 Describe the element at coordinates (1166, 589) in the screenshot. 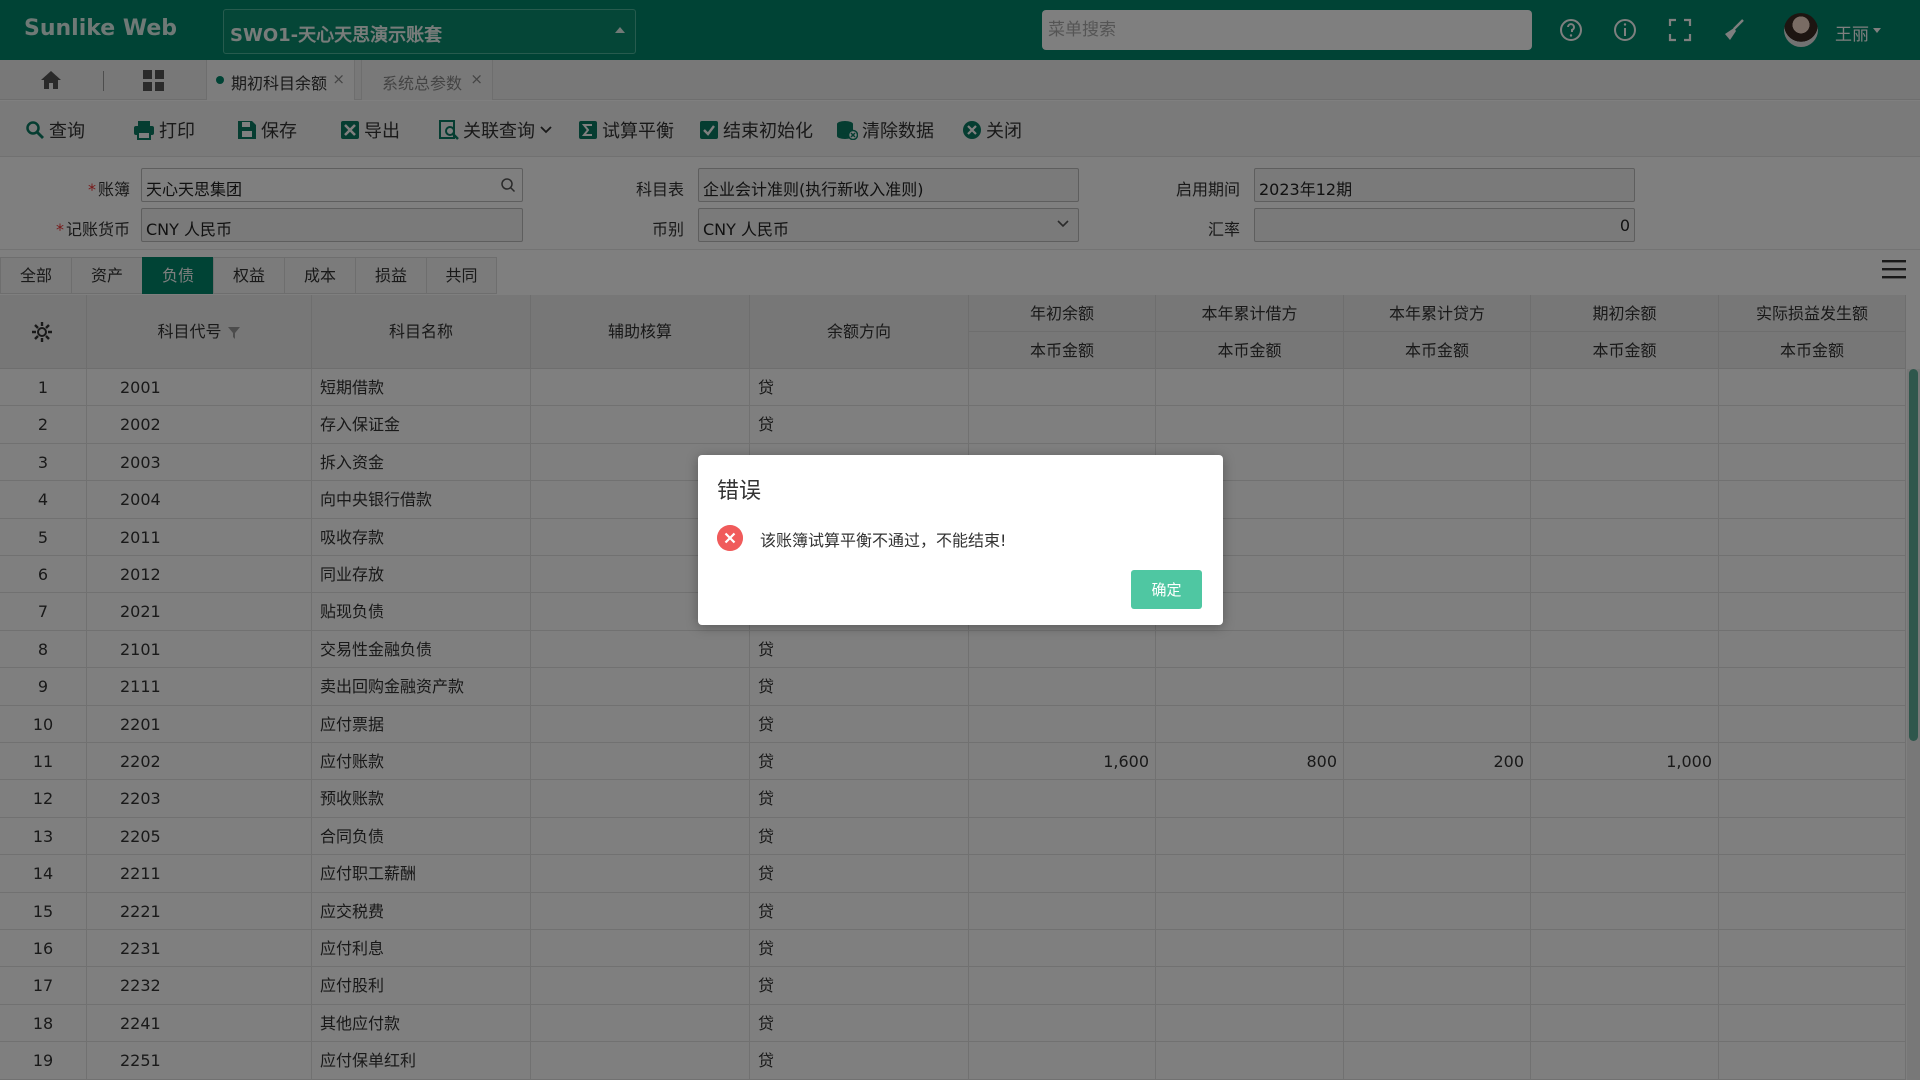

I see `ok-button: 确定` at that location.